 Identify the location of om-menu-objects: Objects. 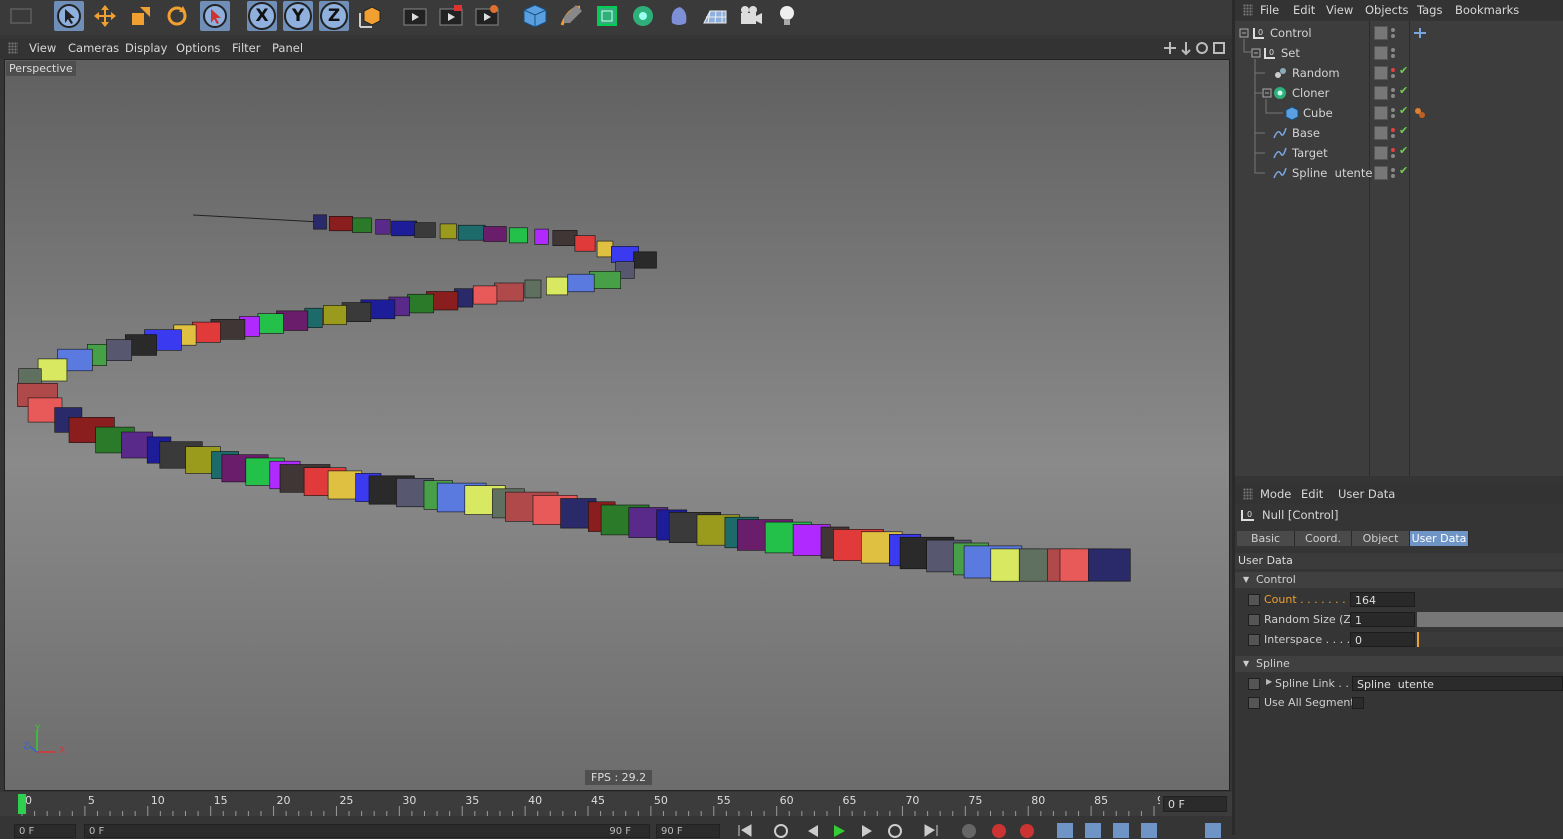
(1386, 10).